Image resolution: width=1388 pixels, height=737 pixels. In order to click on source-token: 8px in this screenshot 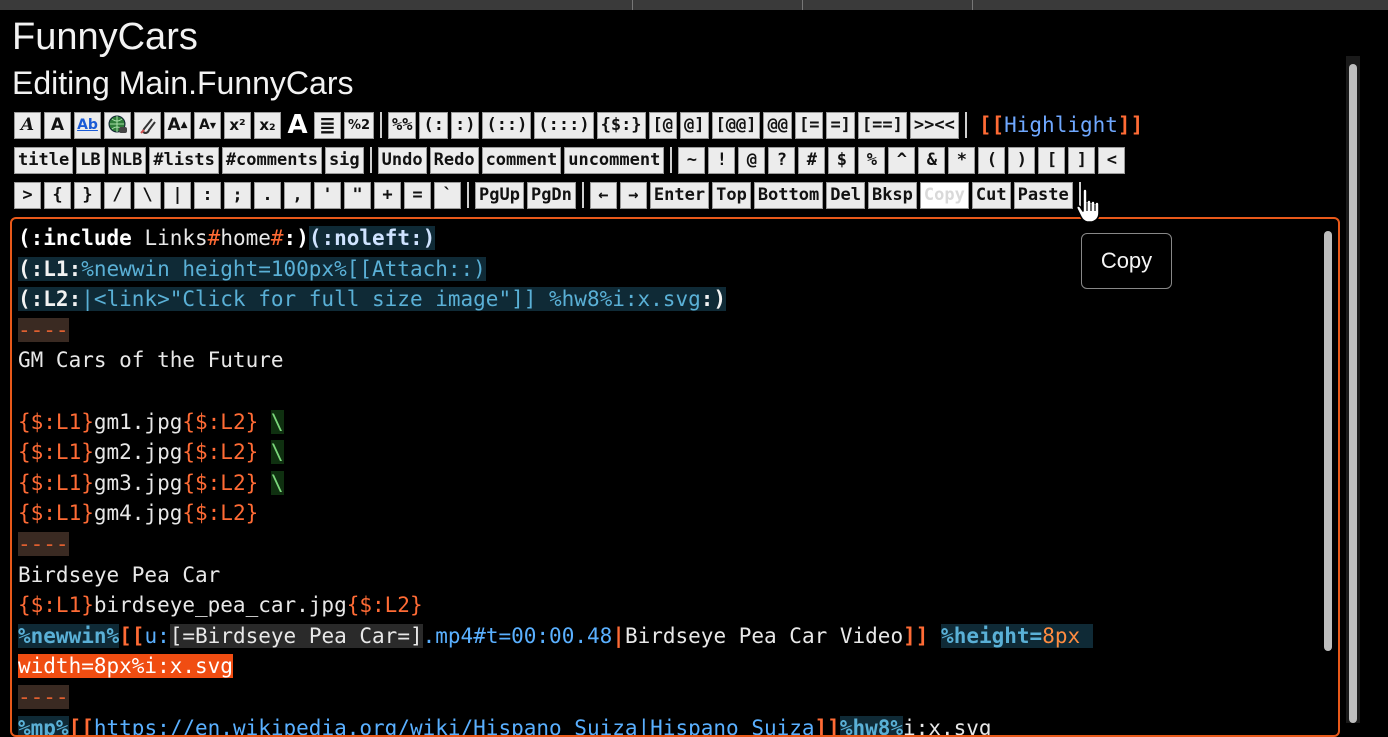, I will do `click(1067, 636)`.